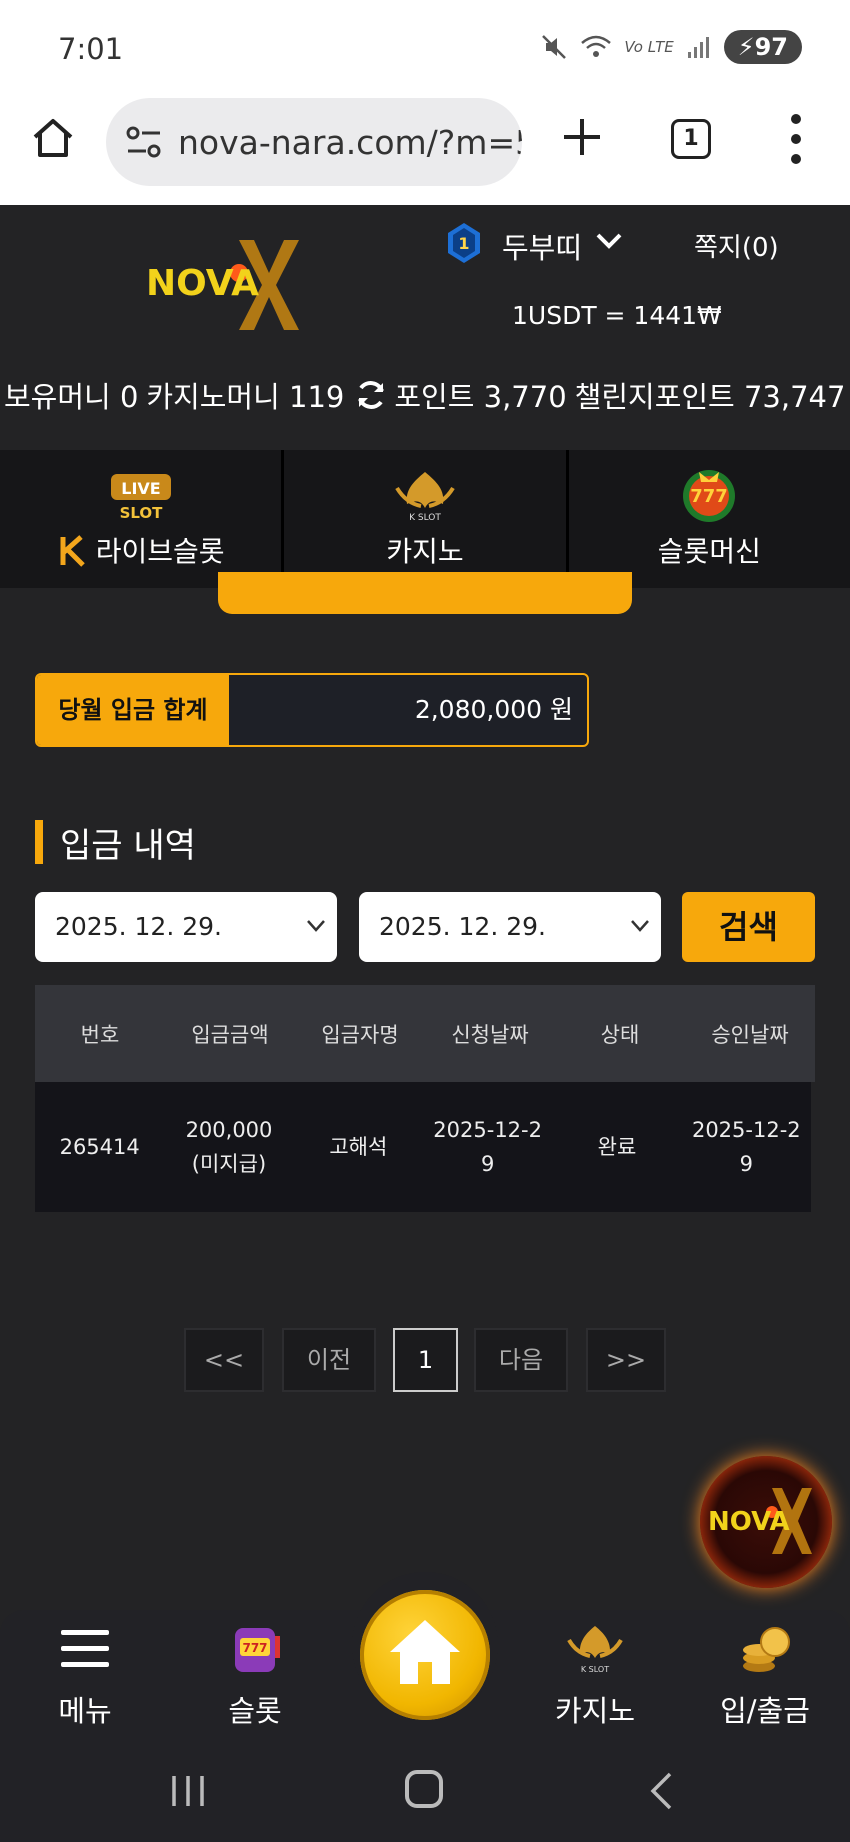  I want to click on section-title: 입금 내역, so click(128, 846).